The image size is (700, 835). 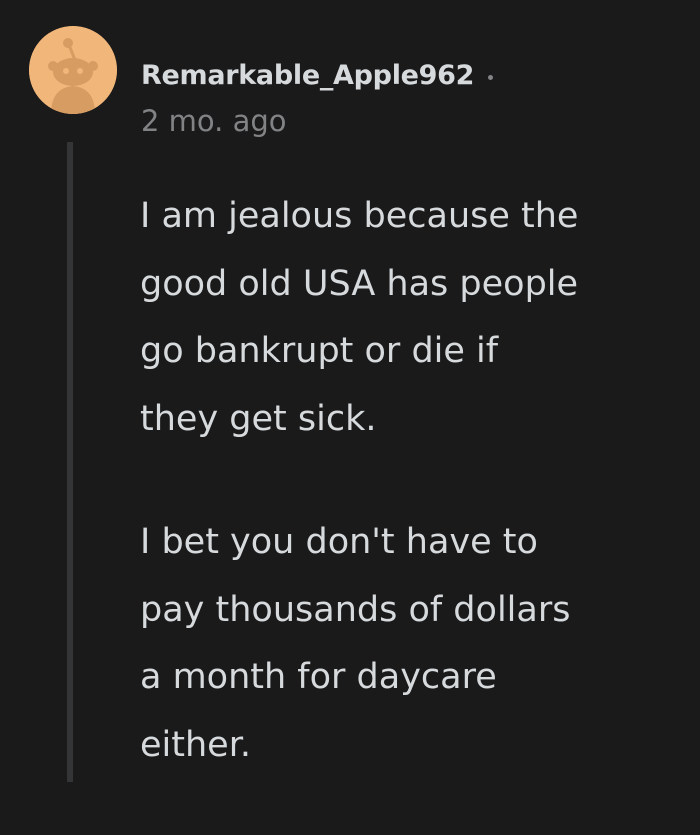 What do you see at coordinates (307, 75) in the screenshot?
I see `author-username: Remarkable_Apple962` at bounding box center [307, 75].